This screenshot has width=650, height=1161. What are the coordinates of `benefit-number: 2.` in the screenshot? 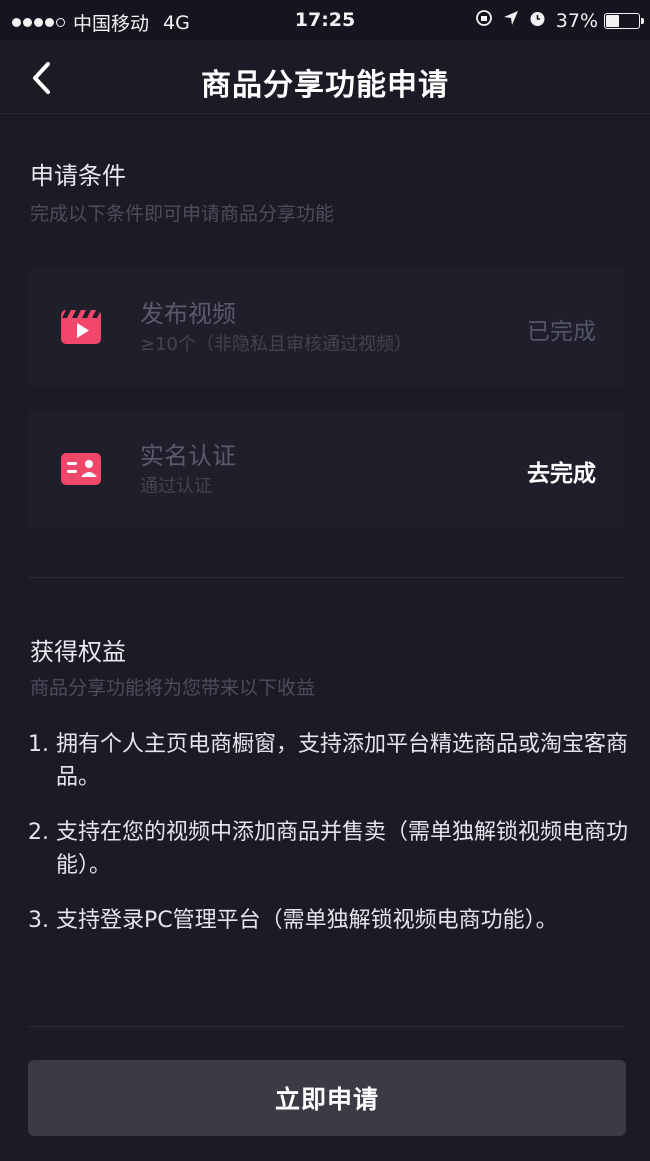 It's located at (38, 832).